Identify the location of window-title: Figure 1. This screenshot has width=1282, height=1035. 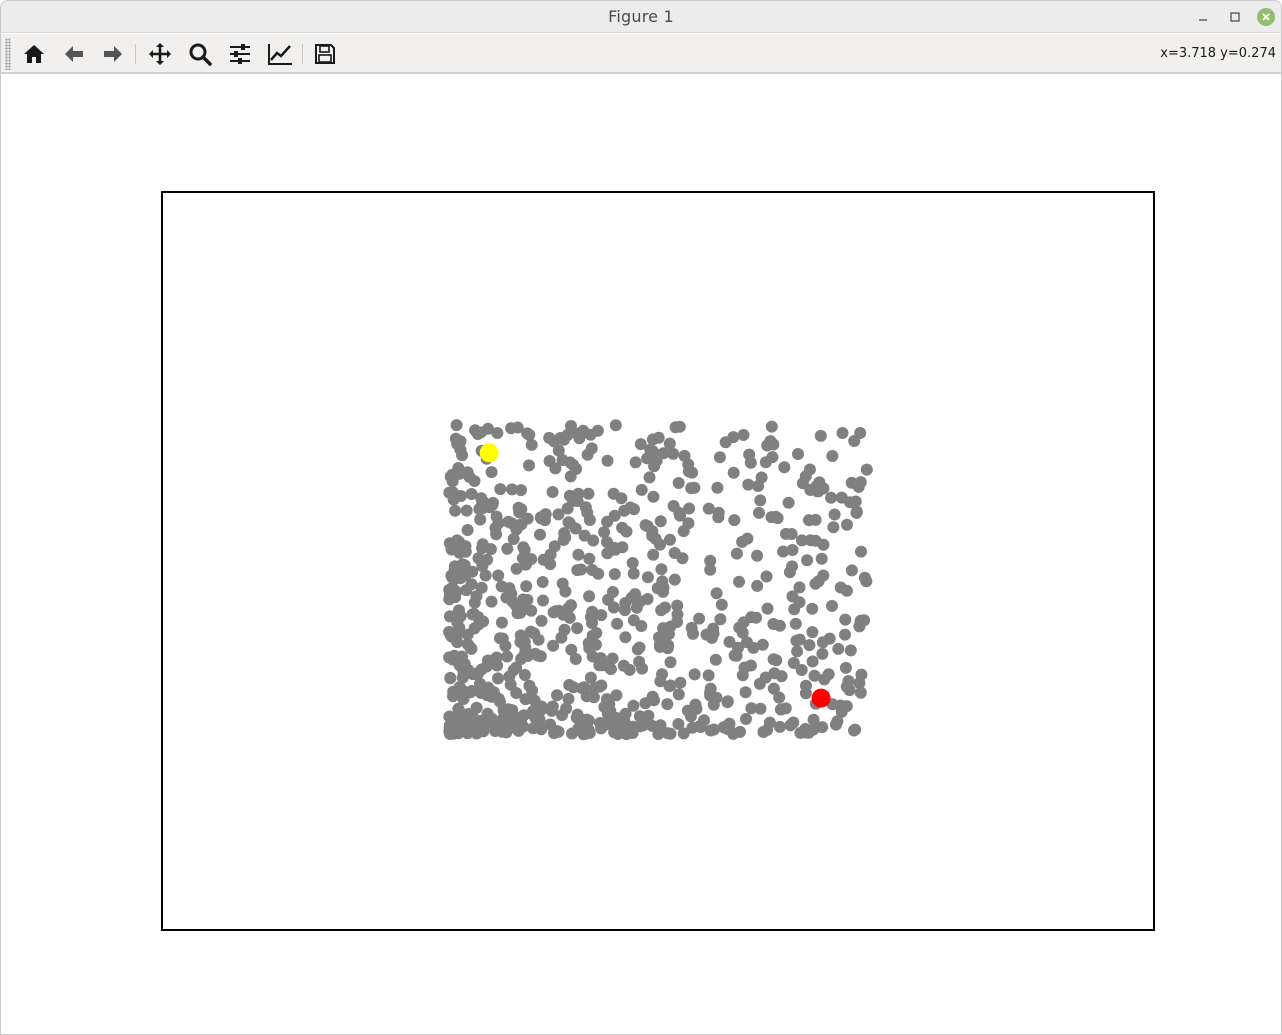
(641, 16).